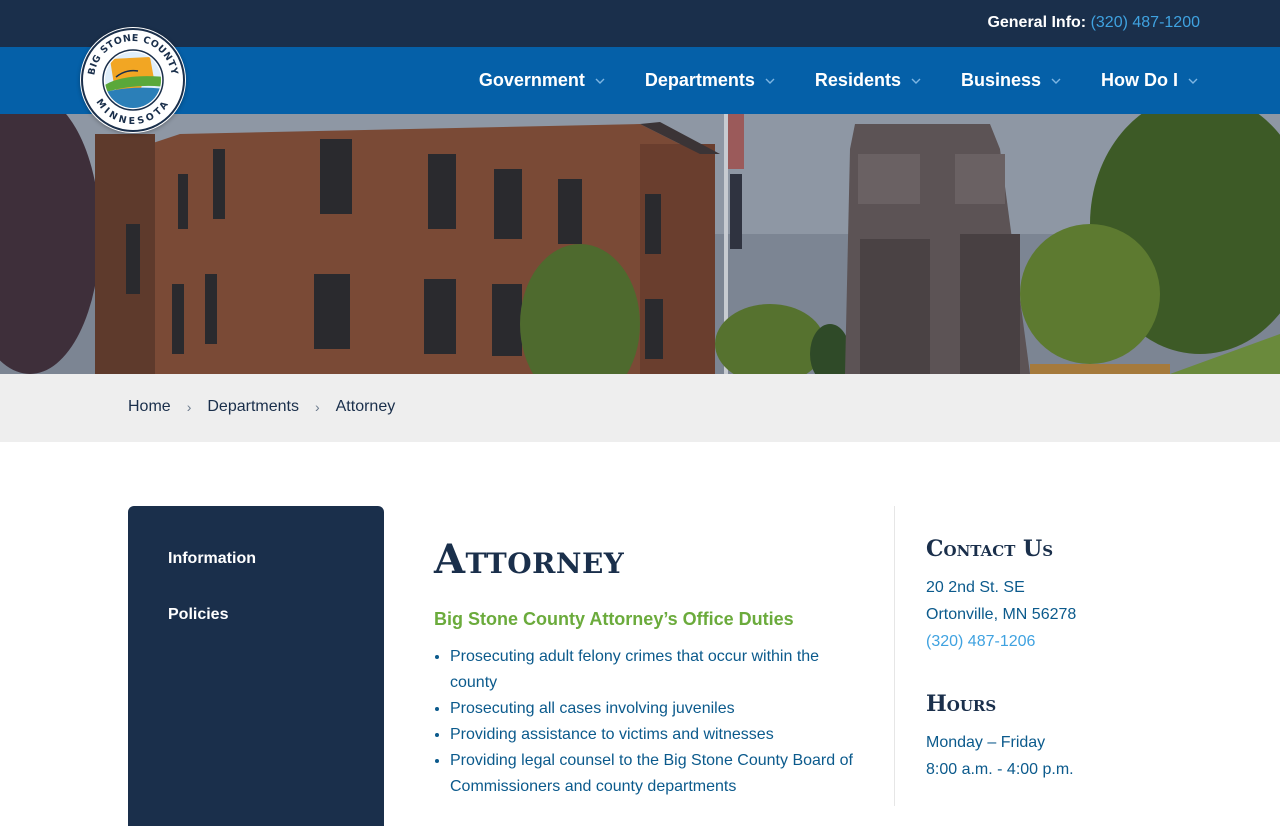 This screenshot has width=1280, height=826. What do you see at coordinates (990, 549) in the screenshot?
I see `contact-heading: Contact Us` at bounding box center [990, 549].